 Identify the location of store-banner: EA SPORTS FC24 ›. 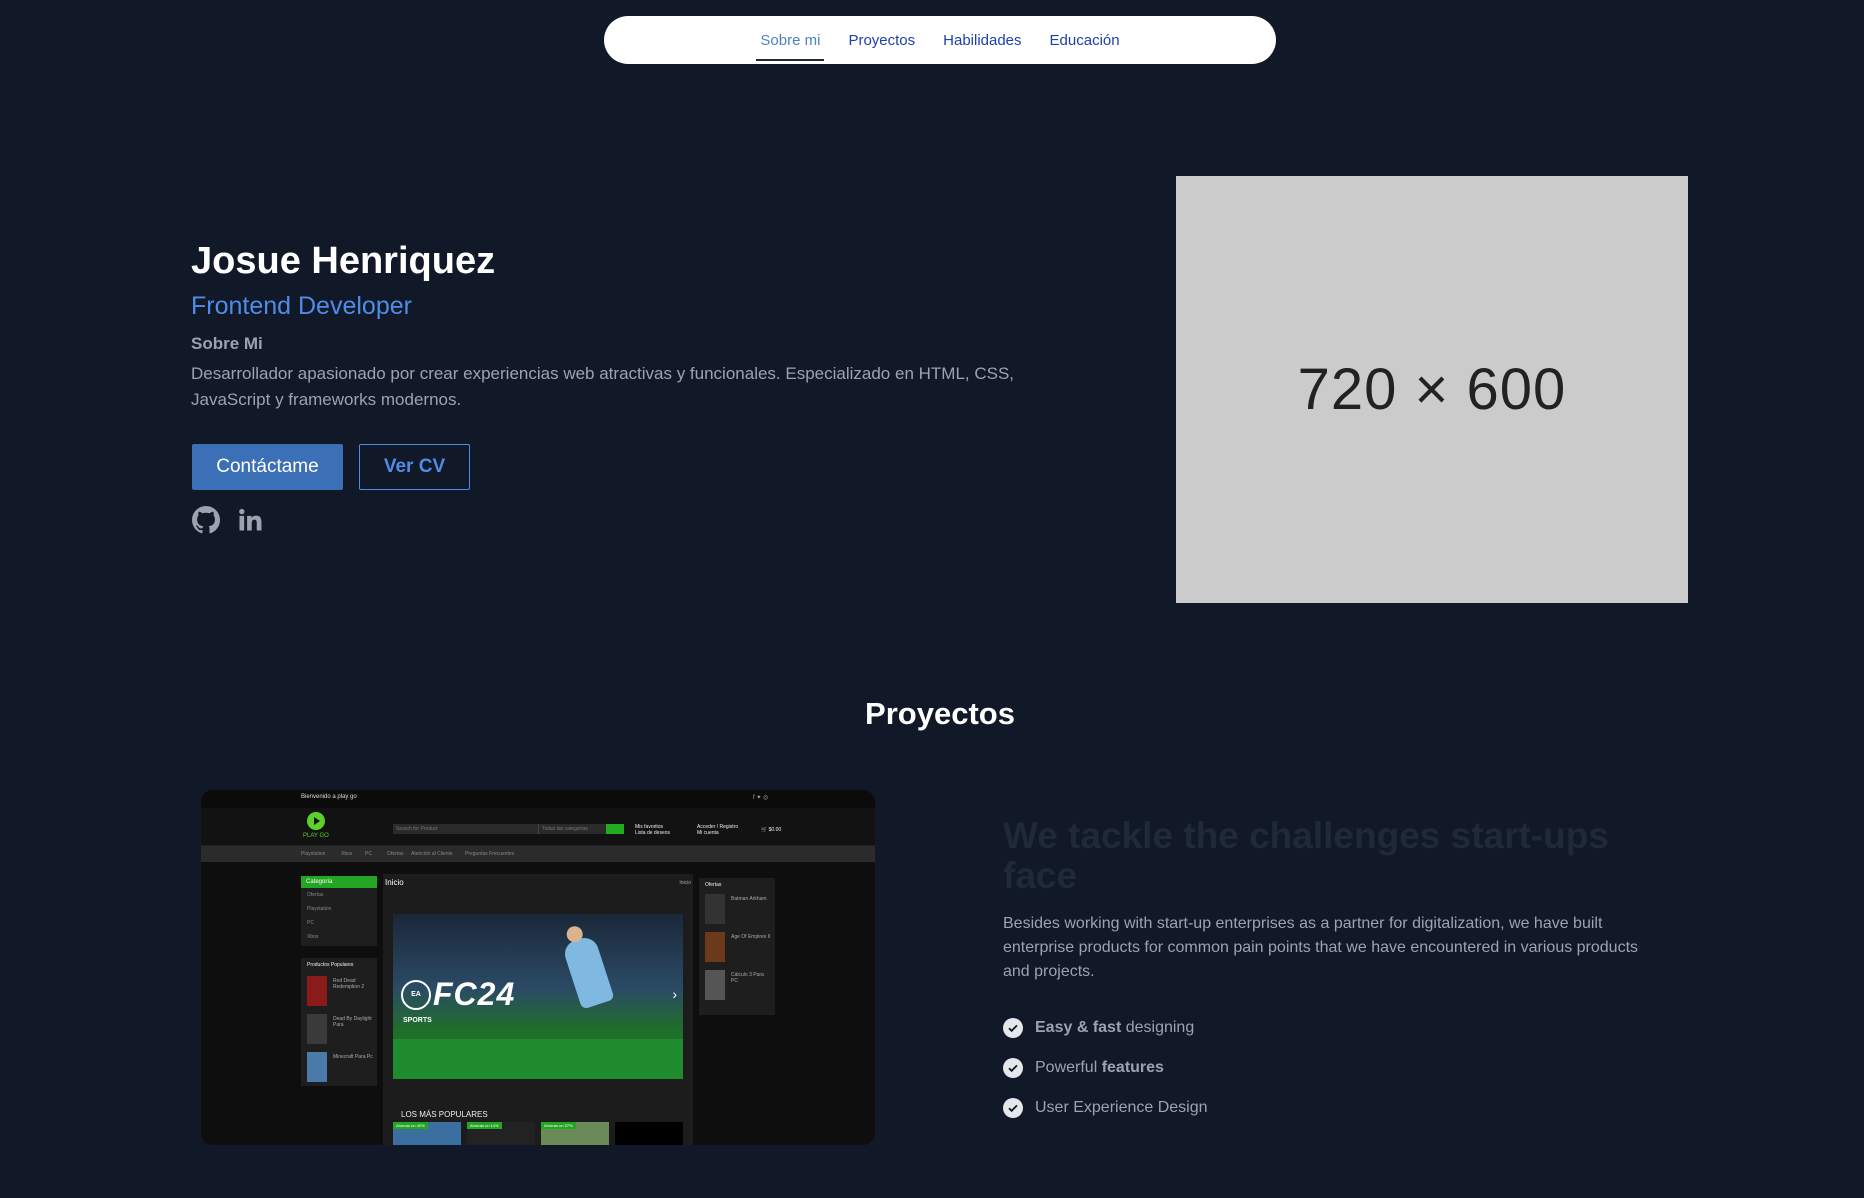
(538, 996).